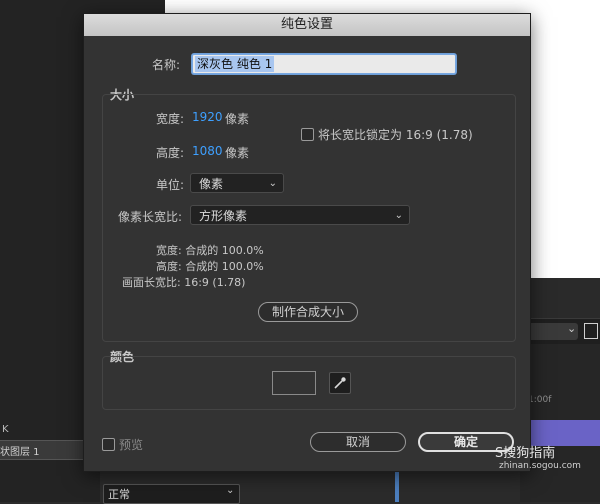 The height and width of the screenshot is (504, 600). What do you see at coordinates (308, 312) in the screenshot?
I see `make-comp-size-button: 制作合成大小` at bounding box center [308, 312].